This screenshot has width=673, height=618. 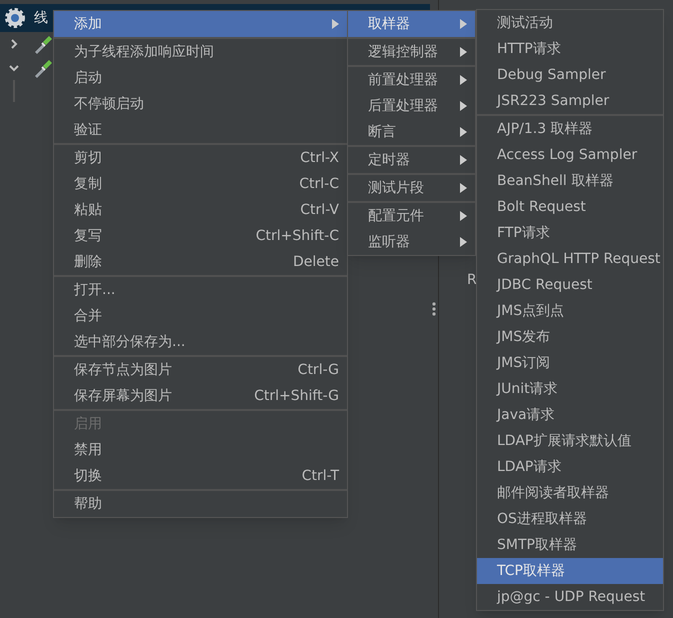 I want to click on menu-item: JUnit请求, so click(x=570, y=389).